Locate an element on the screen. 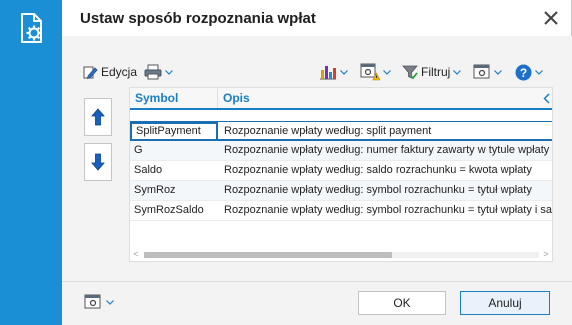 This screenshot has height=325, width=572. arrow-down-icon is located at coordinates (98, 162).